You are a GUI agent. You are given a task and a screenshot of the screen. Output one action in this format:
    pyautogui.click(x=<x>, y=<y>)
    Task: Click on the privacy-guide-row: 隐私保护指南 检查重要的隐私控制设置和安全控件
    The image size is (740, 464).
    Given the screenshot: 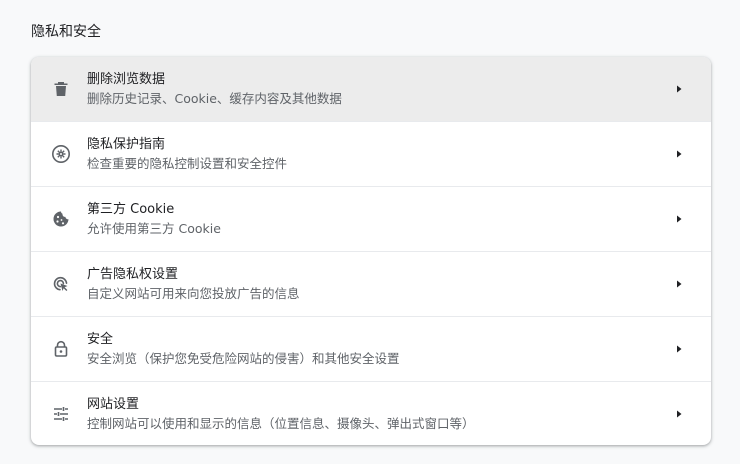 What is the action you would take?
    pyautogui.click(x=371, y=153)
    